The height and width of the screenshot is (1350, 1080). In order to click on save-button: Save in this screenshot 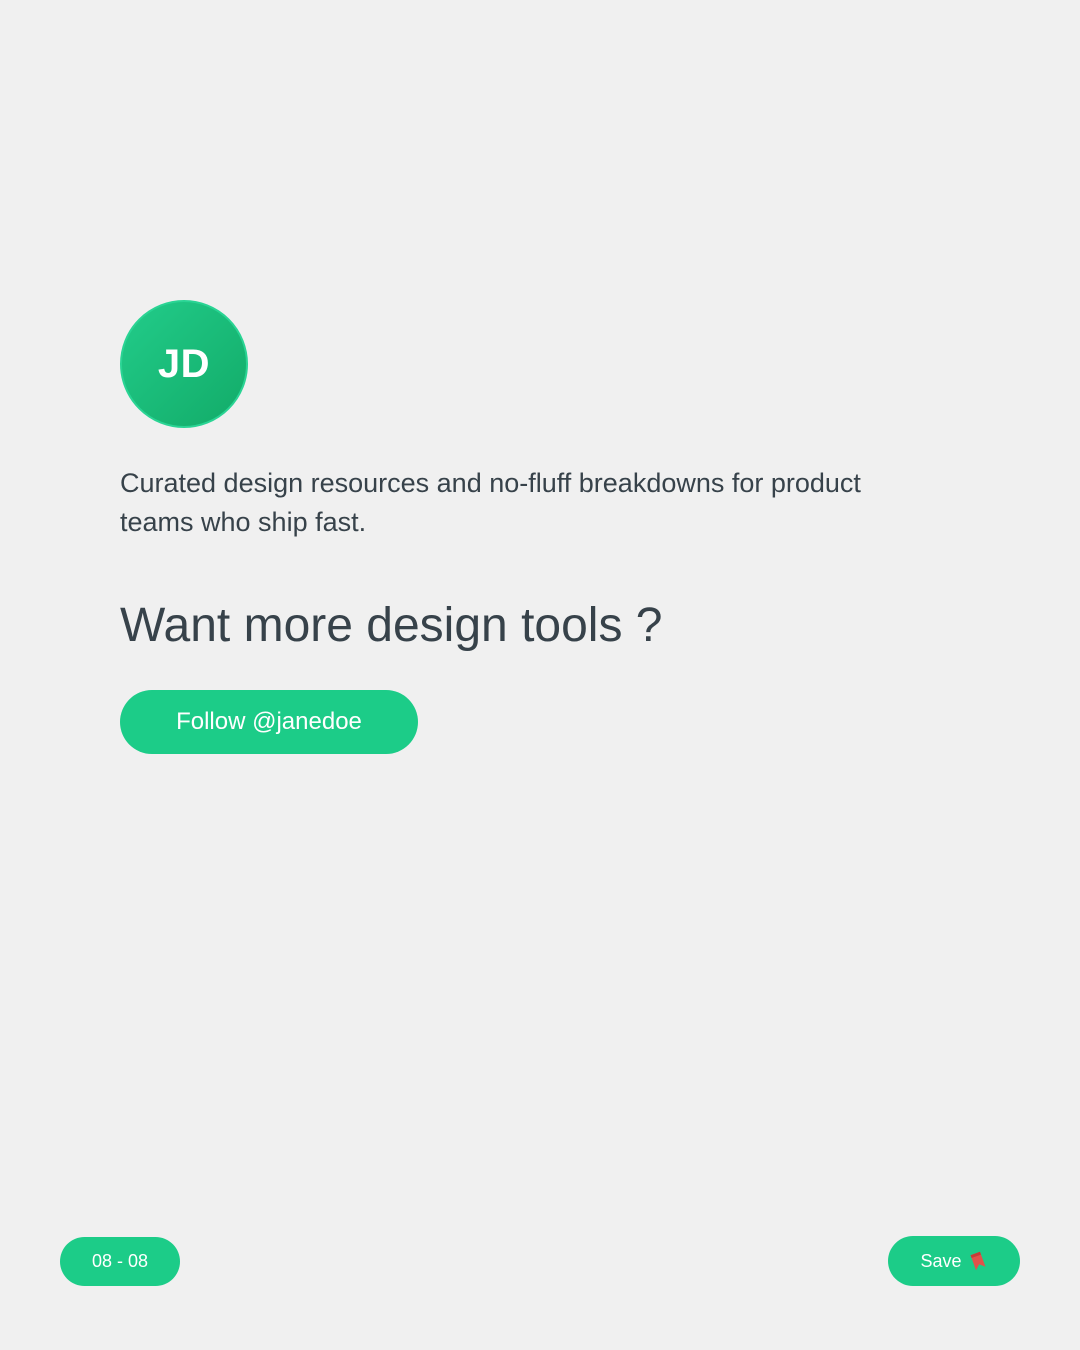, I will do `click(954, 1261)`.